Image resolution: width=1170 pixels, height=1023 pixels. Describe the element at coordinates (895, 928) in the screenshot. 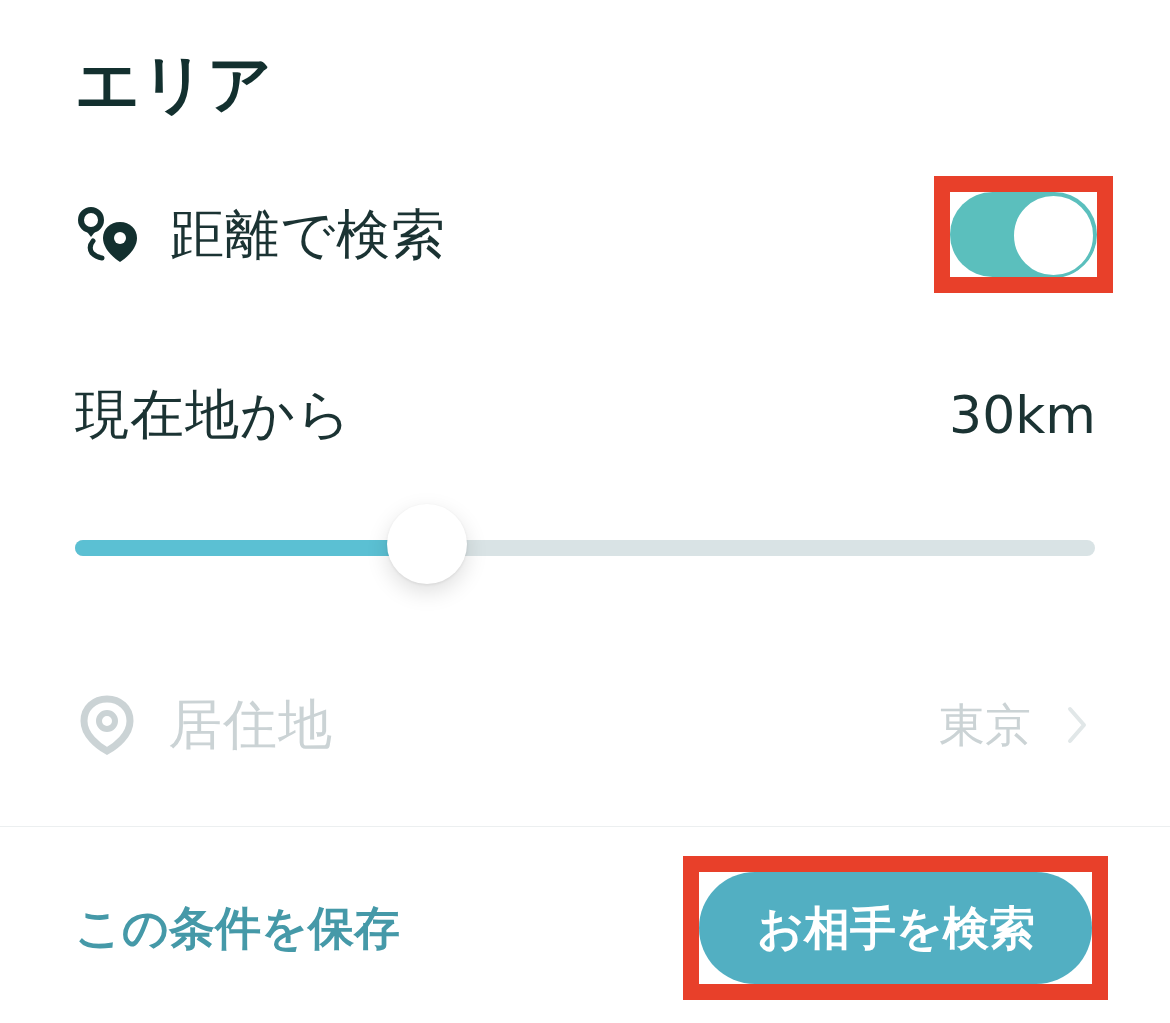

I see `search-button: お相手を検索` at that location.